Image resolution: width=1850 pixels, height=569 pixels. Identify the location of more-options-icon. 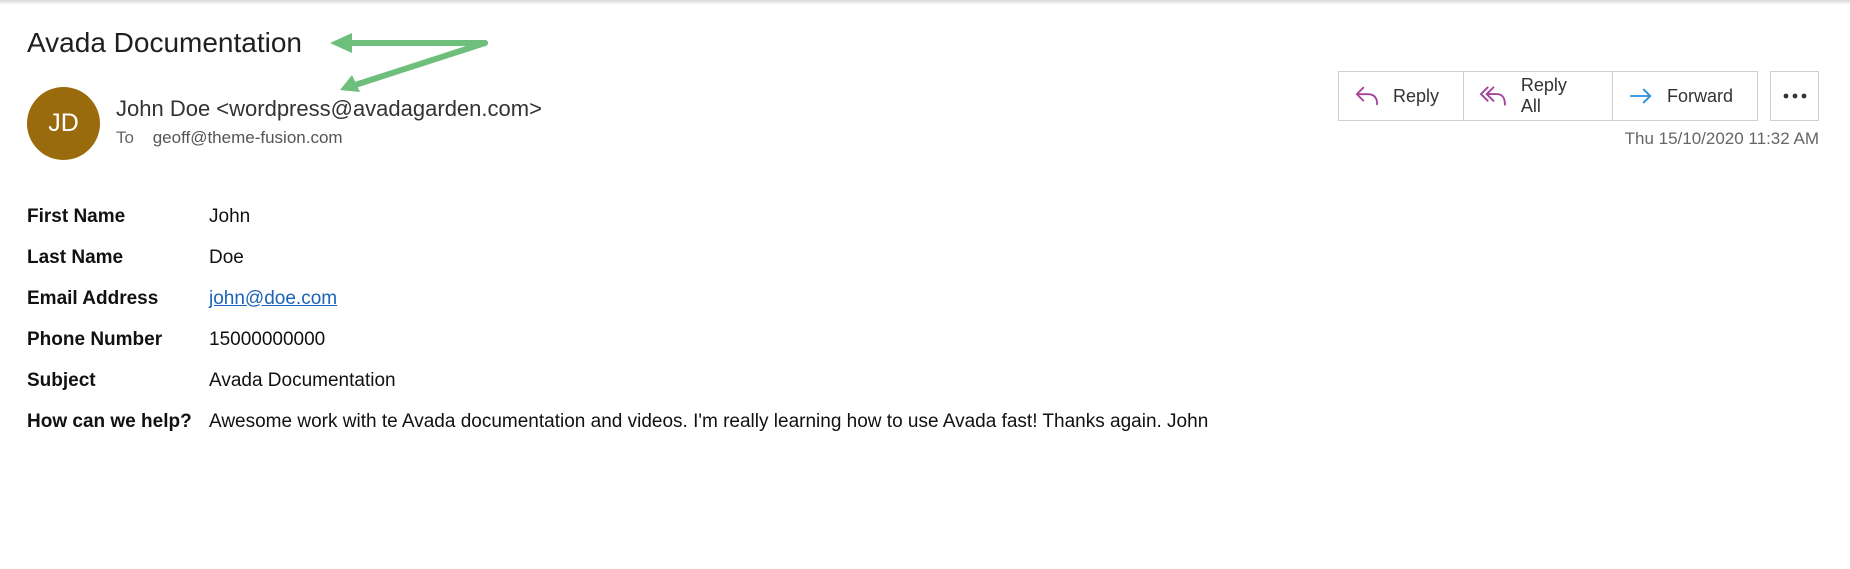
(1794, 96).